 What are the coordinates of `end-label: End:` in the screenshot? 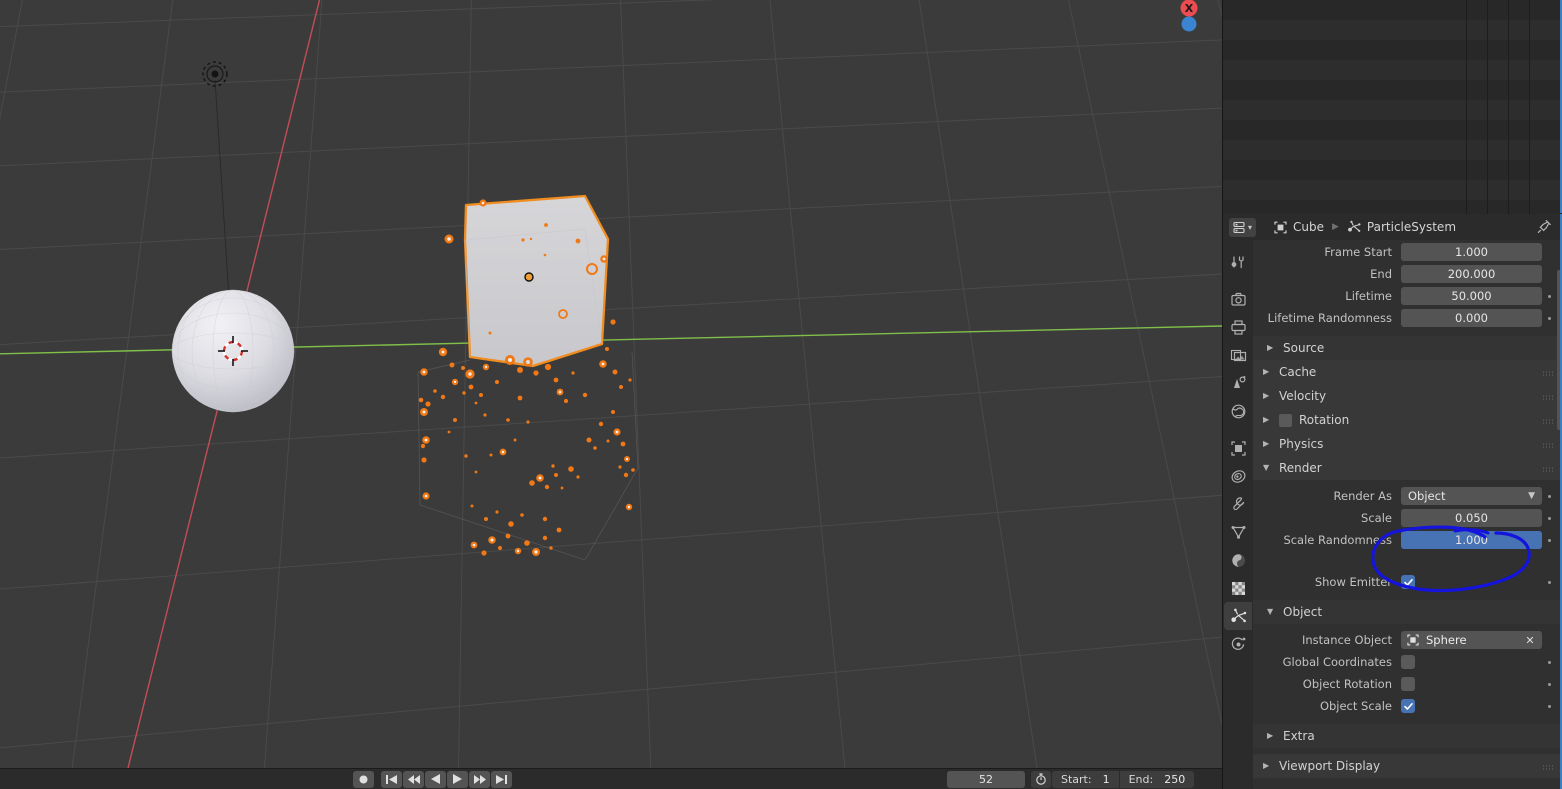 It's located at (1141, 779).